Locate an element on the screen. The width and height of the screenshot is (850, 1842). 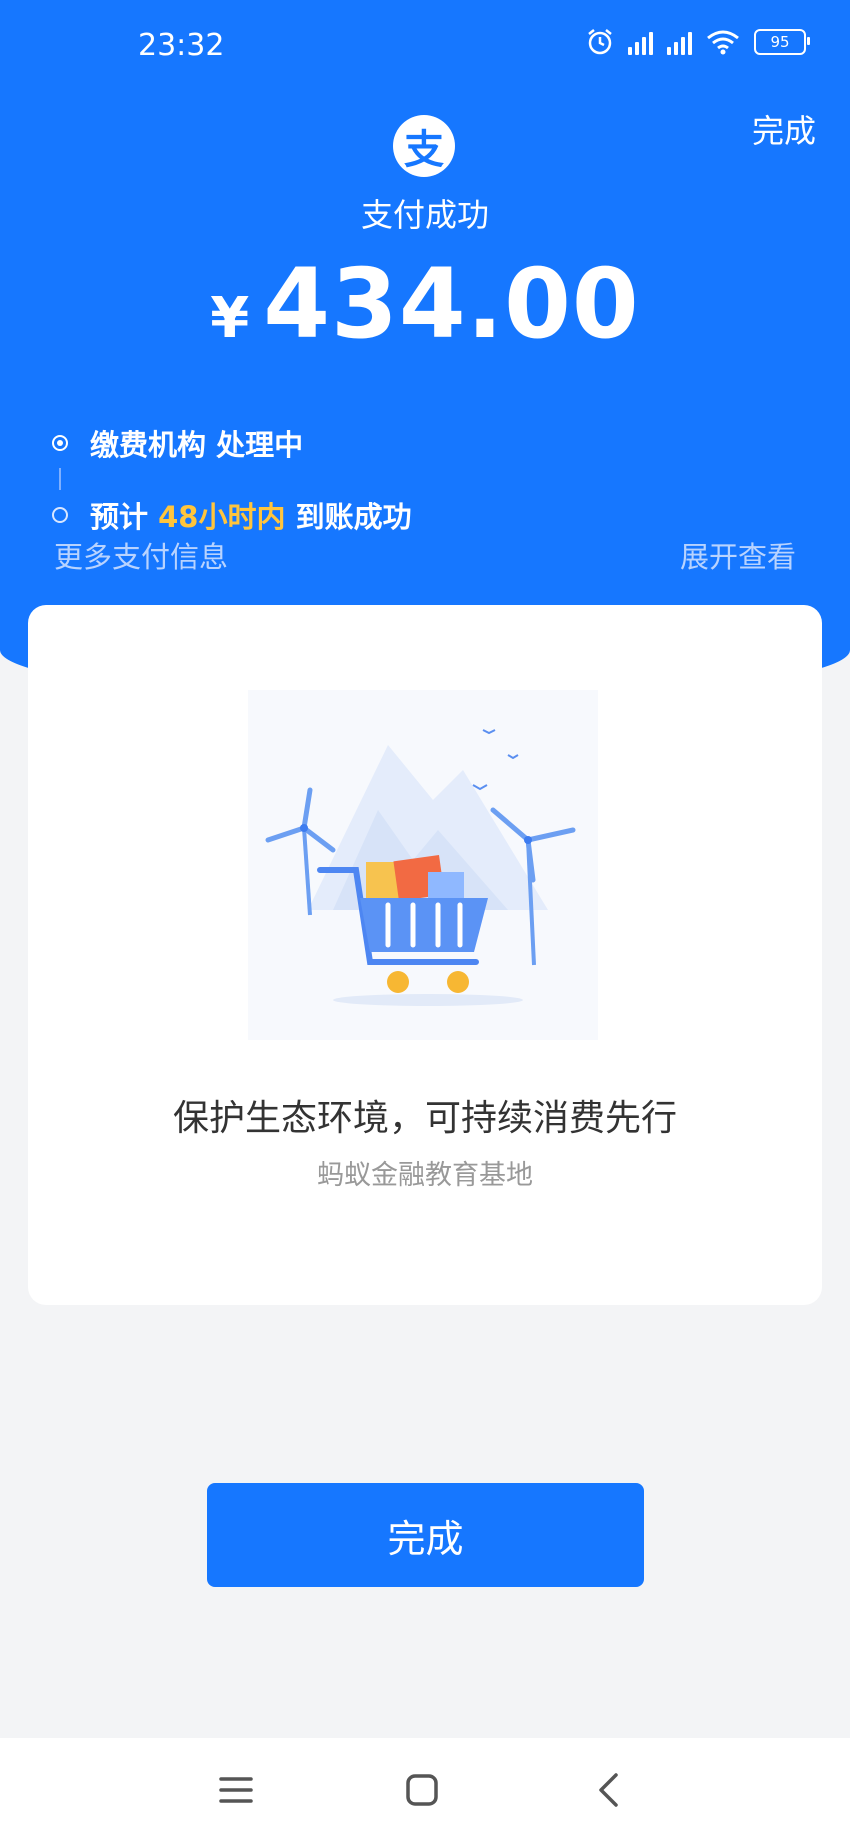
chevron-left-icon is located at coordinates (608, 1790).